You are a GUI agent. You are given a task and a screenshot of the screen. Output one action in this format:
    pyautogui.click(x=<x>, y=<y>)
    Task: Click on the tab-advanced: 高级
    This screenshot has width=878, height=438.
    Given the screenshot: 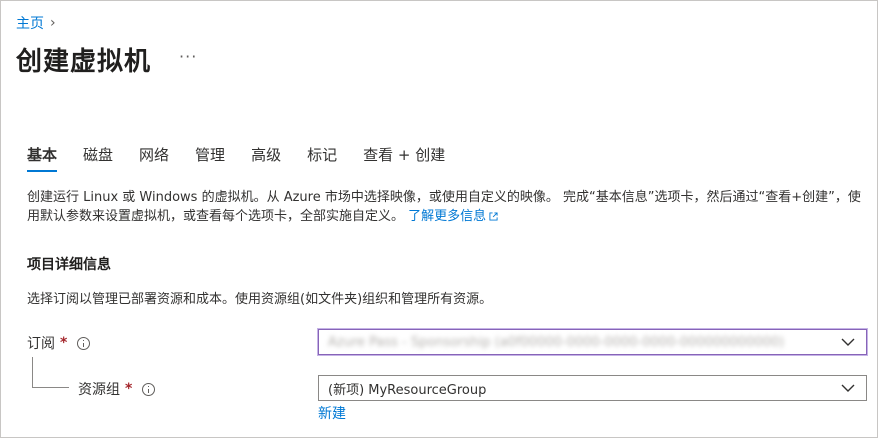 What is the action you would take?
    pyautogui.click(x=266, y=158)
    